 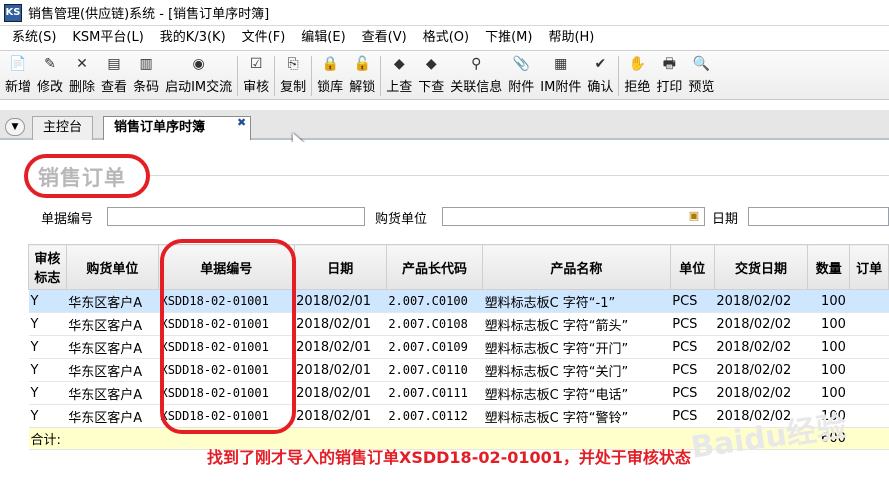 What do you see at coordinates (293, 75) in the screenshot?
I see `toolbar-button: ⎘ 复制` at bounding box center [293, 75].